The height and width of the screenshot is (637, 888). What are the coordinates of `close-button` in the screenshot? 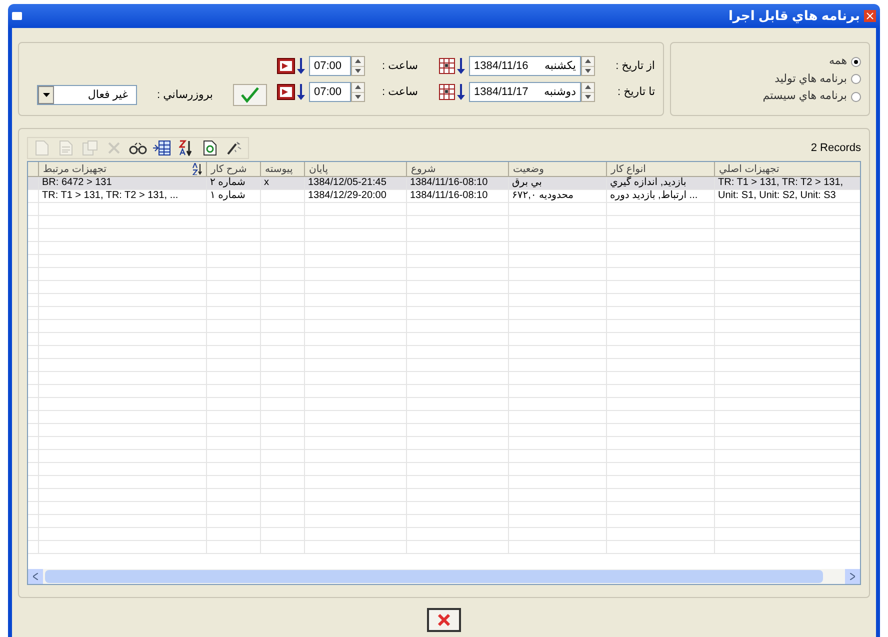 It's located at (444, 620).